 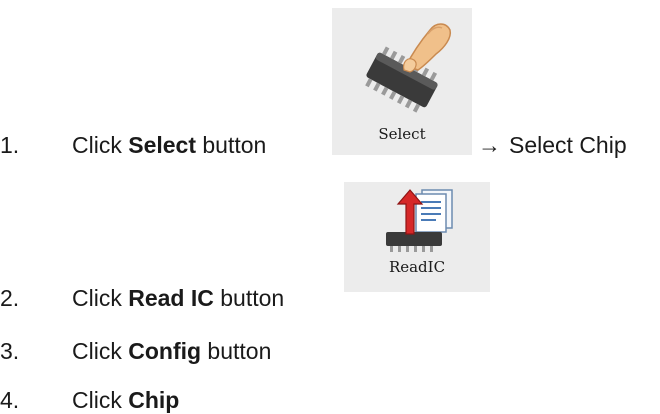 I want to click on readic-button-label: ReadIC, so click(x=417, y=267).